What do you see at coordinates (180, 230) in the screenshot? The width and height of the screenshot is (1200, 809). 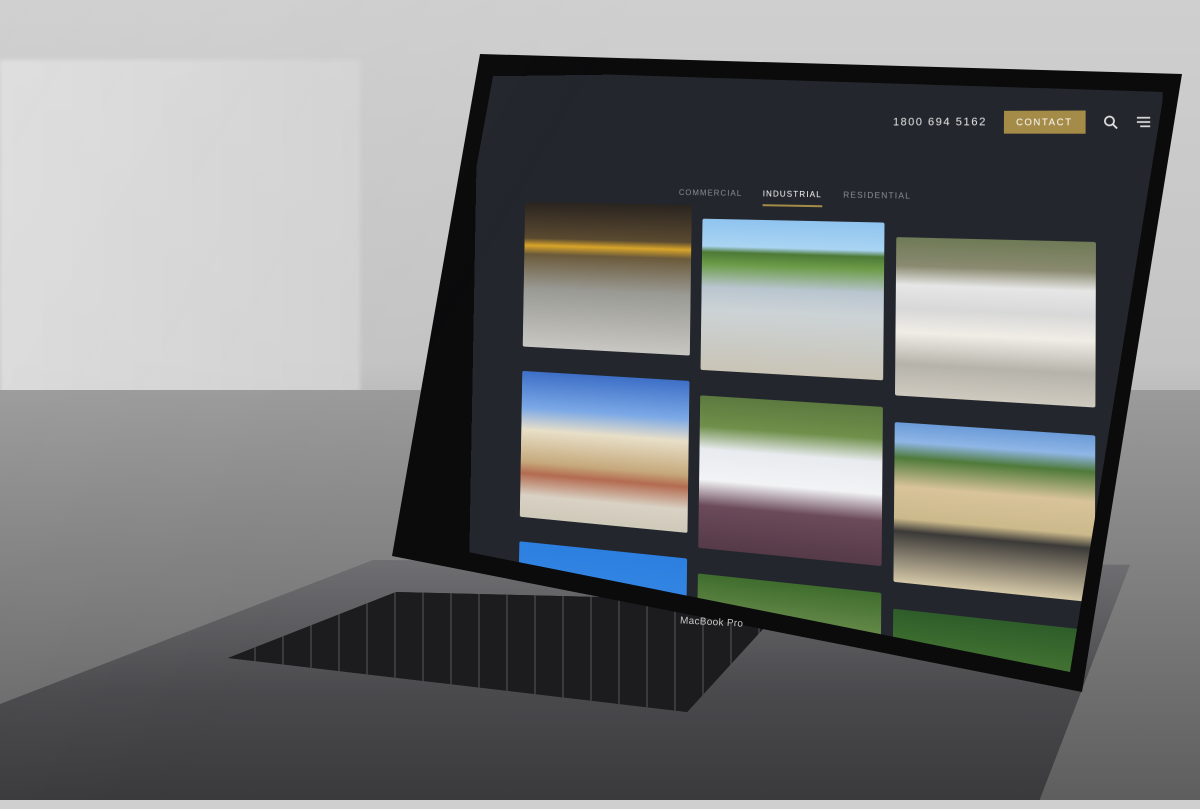 I see `window-light` at bounding box center [180, 230].